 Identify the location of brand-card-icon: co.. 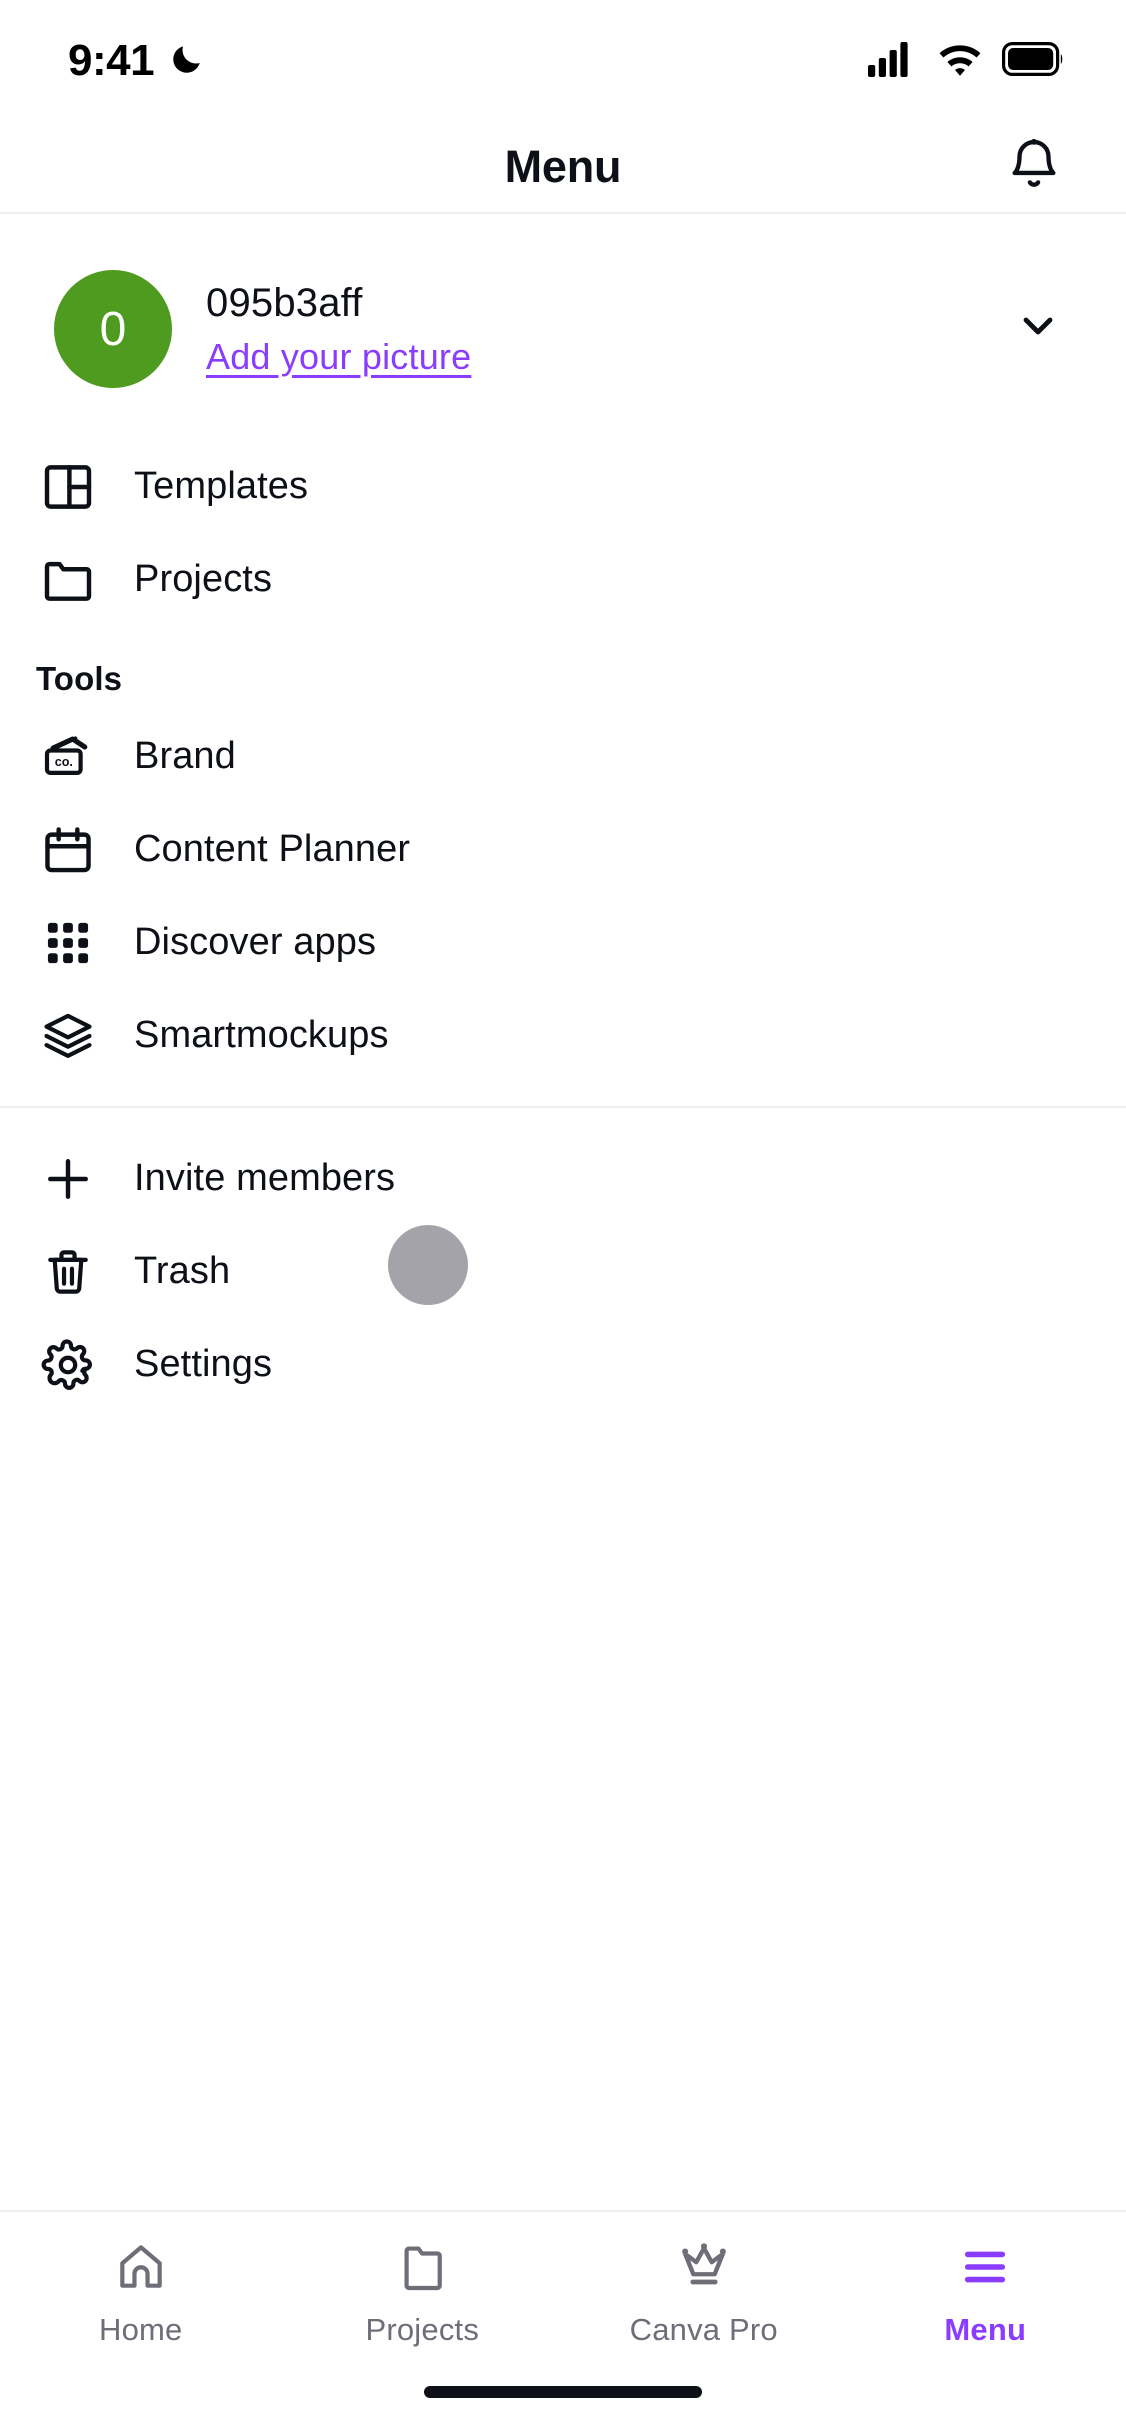
(68, 757).